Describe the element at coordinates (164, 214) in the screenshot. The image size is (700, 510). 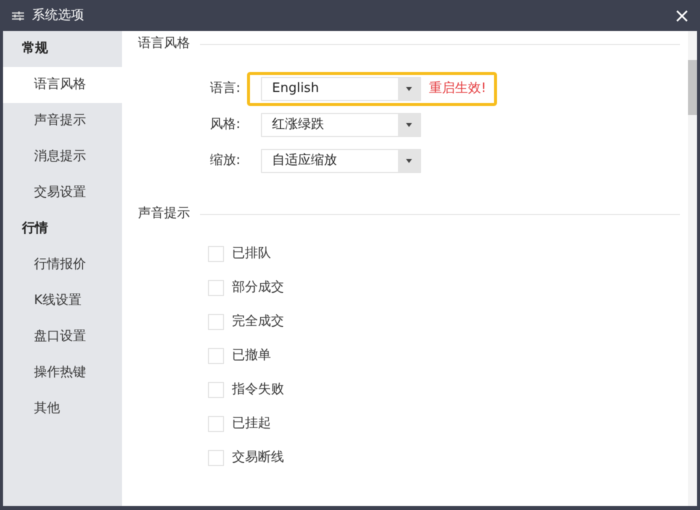
I see `section-title: 声音提示` at that location.